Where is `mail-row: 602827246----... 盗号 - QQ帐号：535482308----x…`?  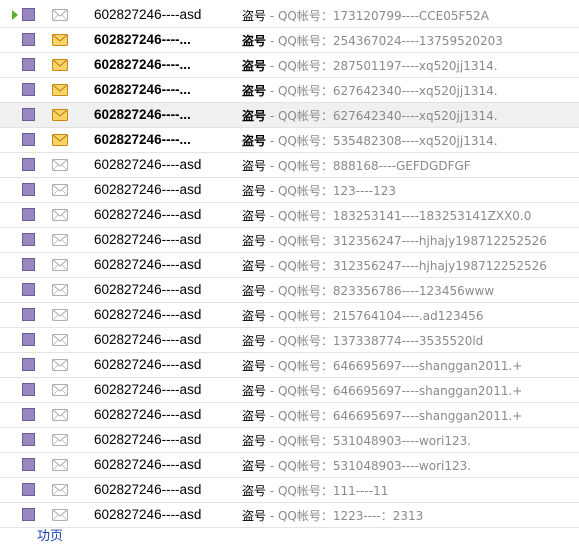 mail-row: 602827246----... 盗号 - QQ帐号：535482308----x… is located at coordinates (289, 140).